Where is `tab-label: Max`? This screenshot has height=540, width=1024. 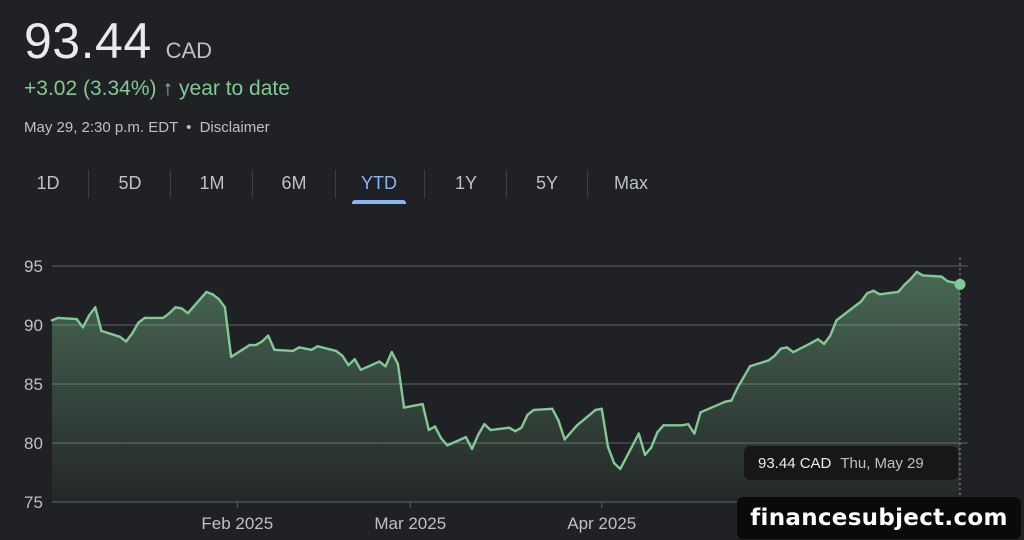 tab-label: Max is located at coordinates (630, 183).